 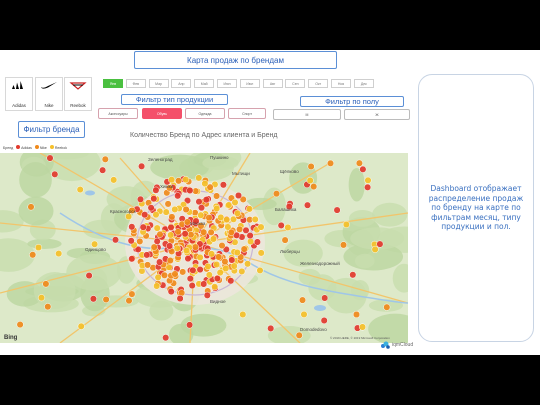 I want to click on gender-female-button: Ж, so click(x=377, y=114).